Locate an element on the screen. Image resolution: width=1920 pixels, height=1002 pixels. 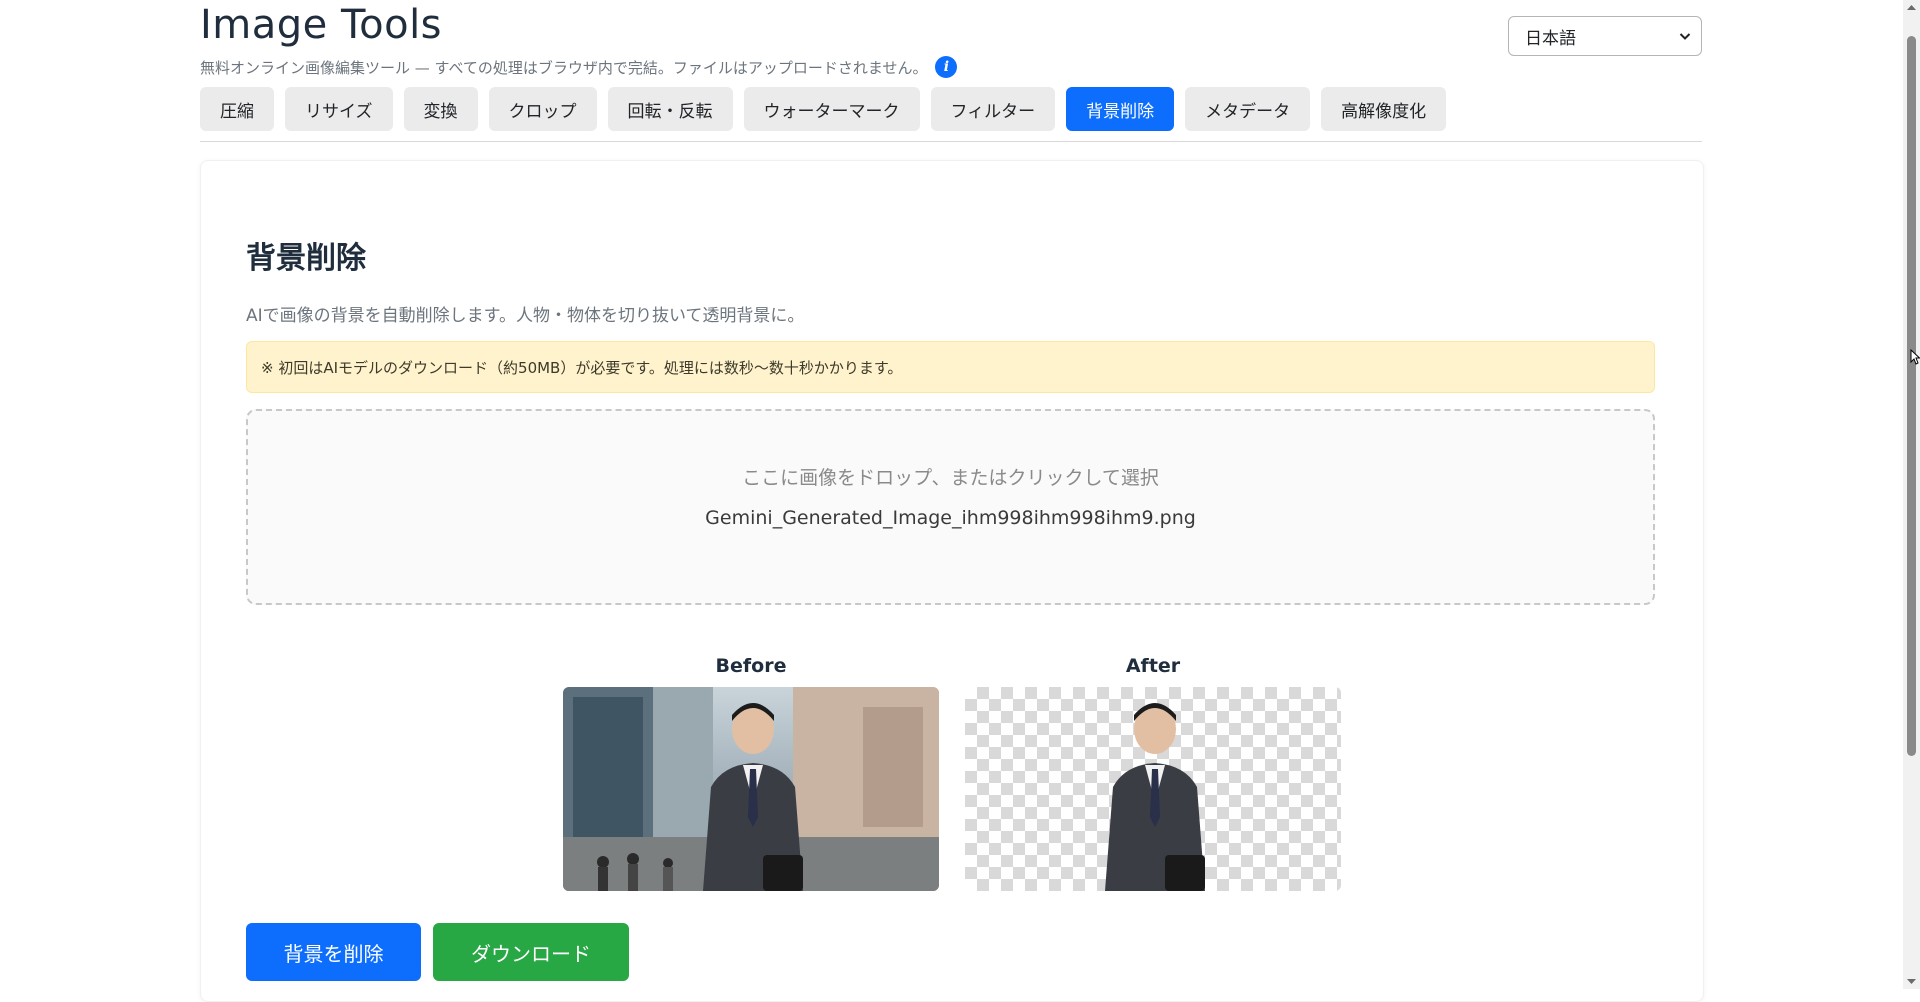
tab-compress: 圧縮 is located at coordinates (237, 109).